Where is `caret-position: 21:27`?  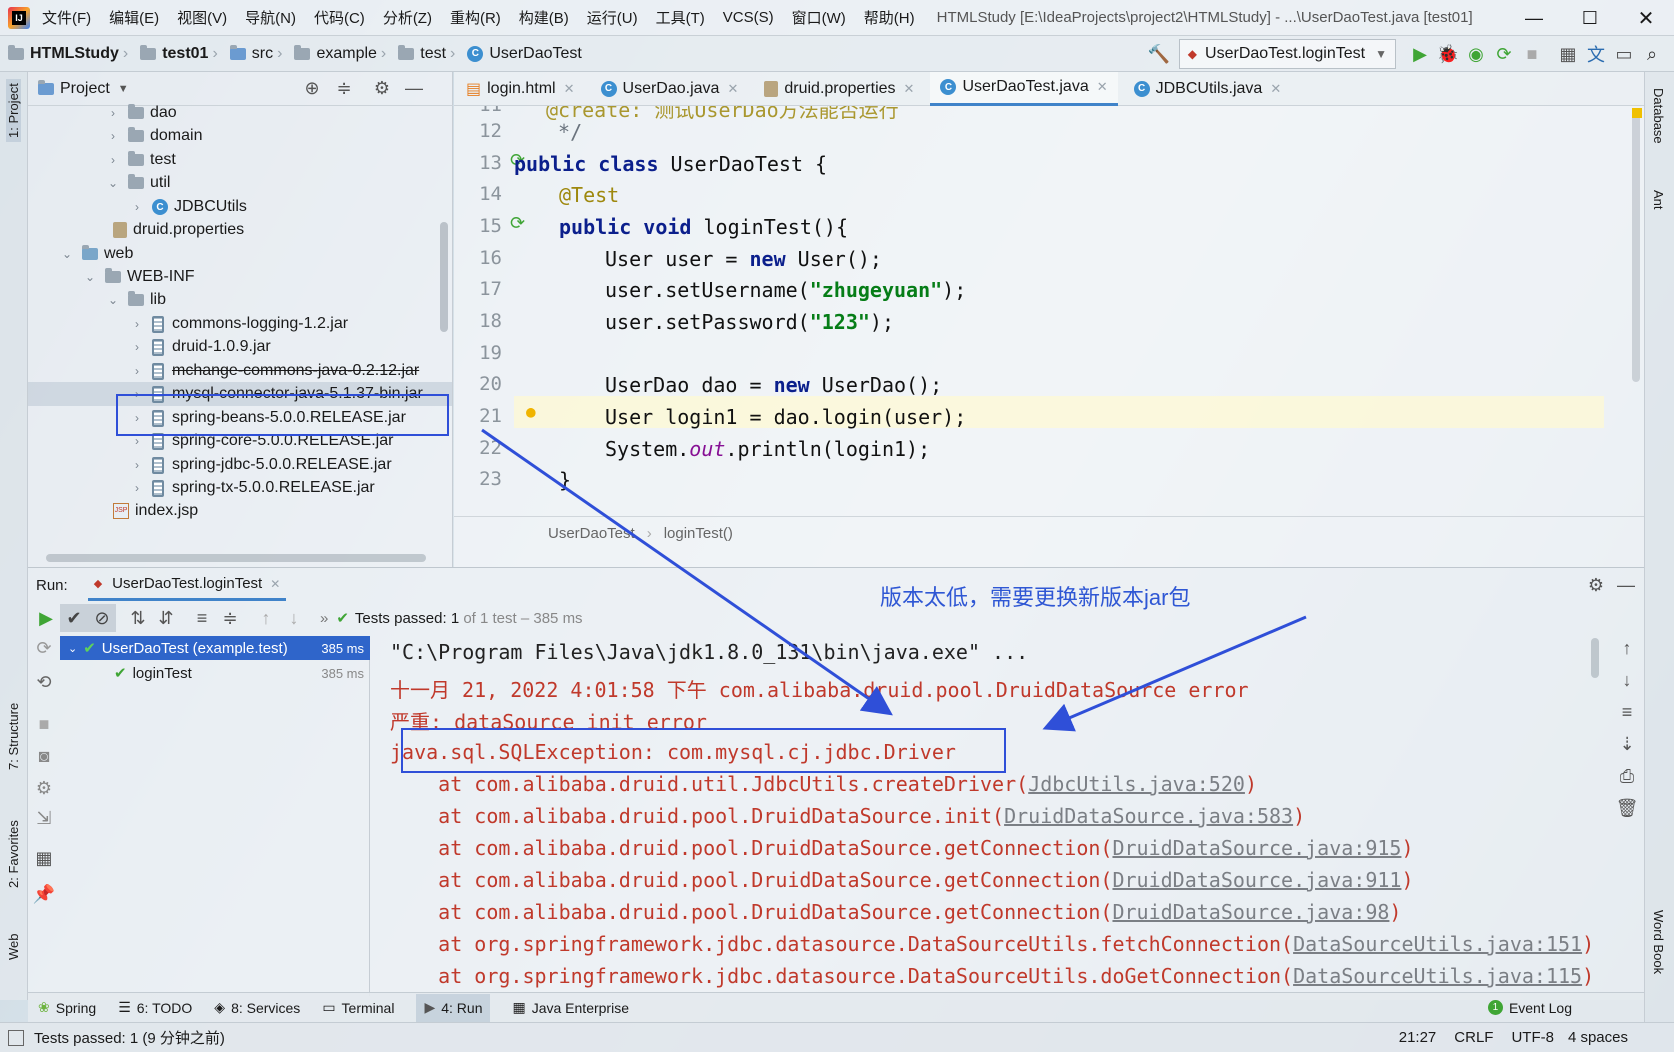 caret-position: 21:27 is located at coordinates (1418, 1037).